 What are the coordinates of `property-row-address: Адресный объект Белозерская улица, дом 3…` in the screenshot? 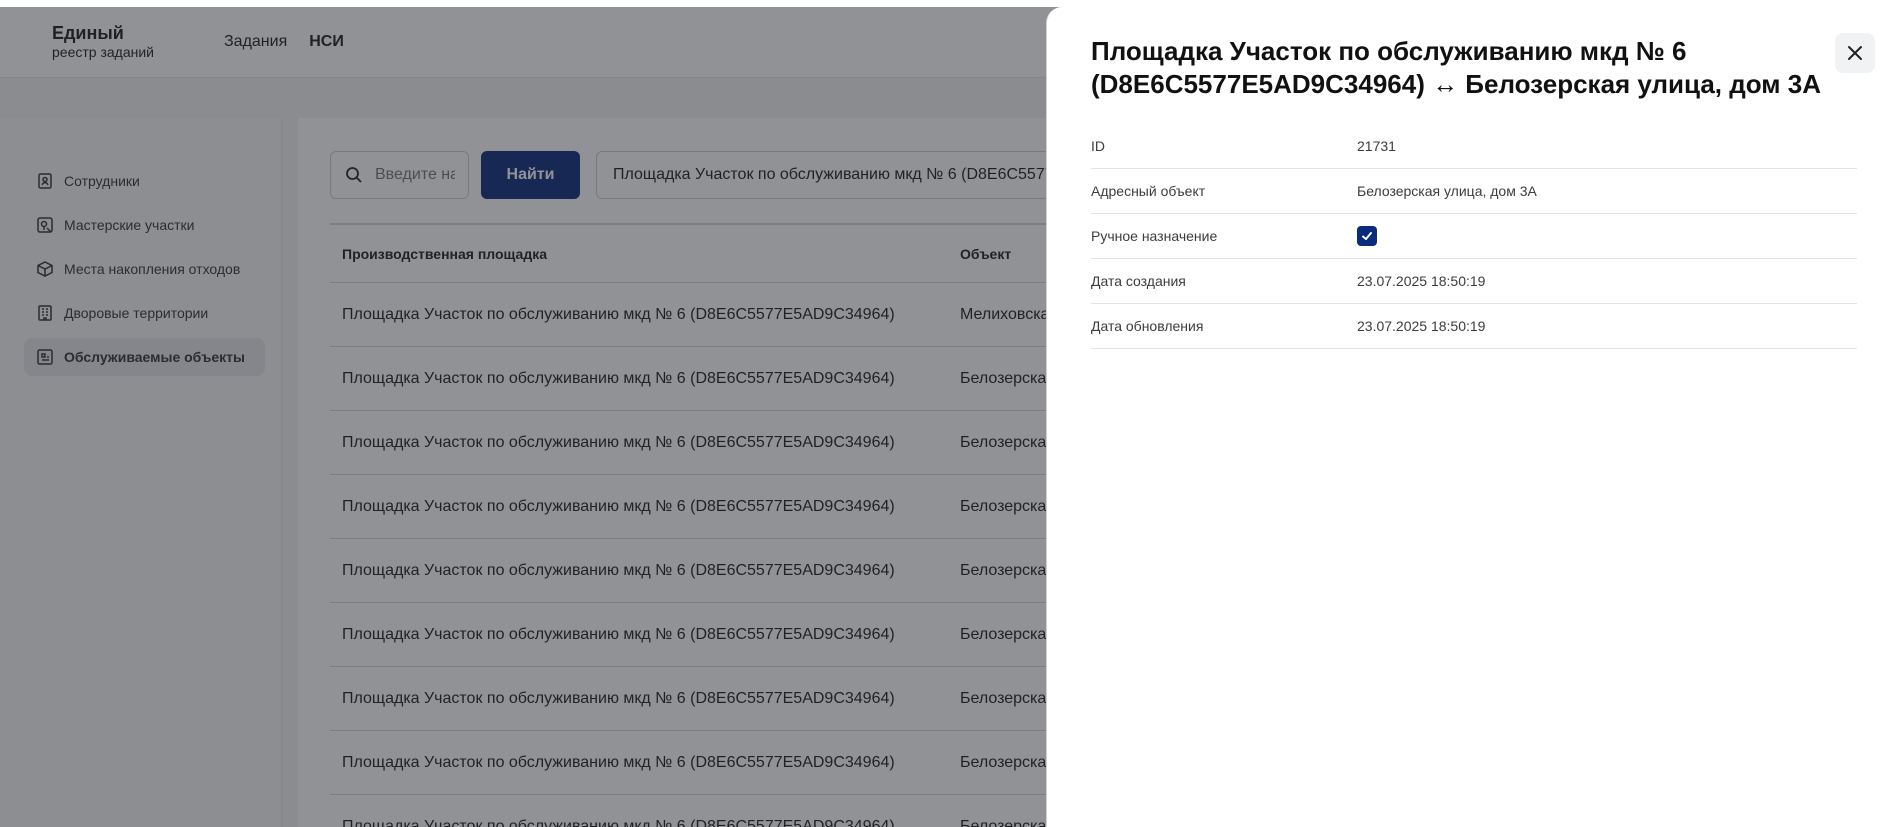 It's located at (1474, 191).